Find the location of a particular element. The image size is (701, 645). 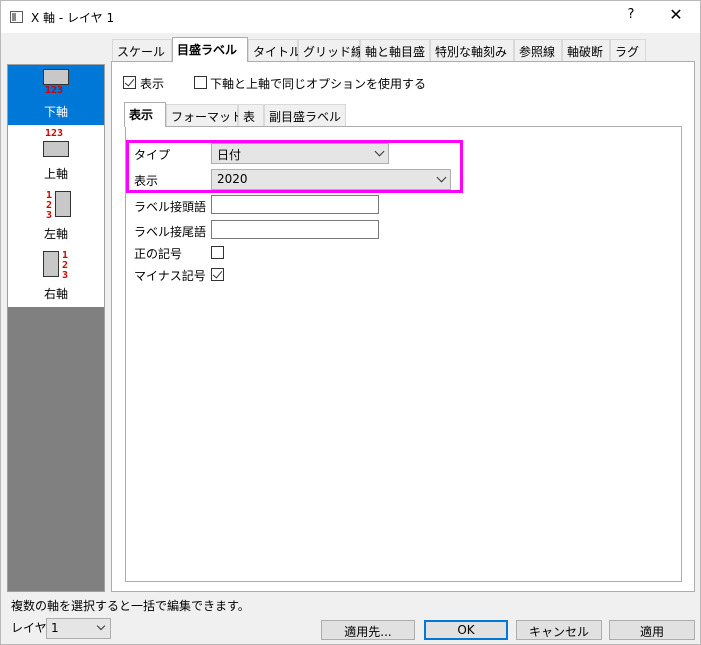

layer-select: 1 is located at coordinates (78, 628).